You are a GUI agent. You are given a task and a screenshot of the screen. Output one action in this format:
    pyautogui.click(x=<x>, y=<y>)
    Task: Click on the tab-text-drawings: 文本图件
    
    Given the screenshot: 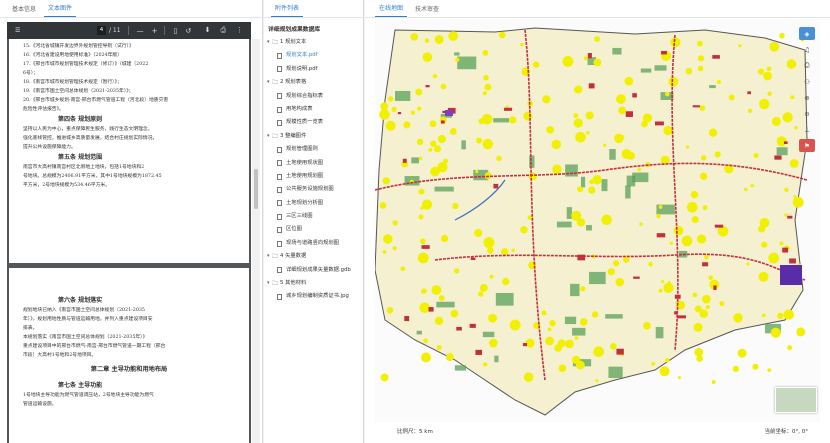 What is the action you would take?
    pyautogui.click(x=60, y=10)
    